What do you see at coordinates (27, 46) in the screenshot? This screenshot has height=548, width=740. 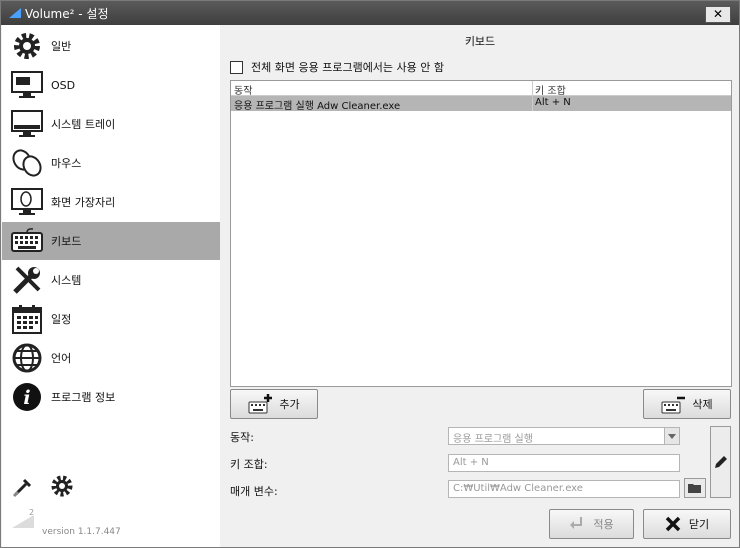 I see `gear-icon` at bounding box center [27, 46].